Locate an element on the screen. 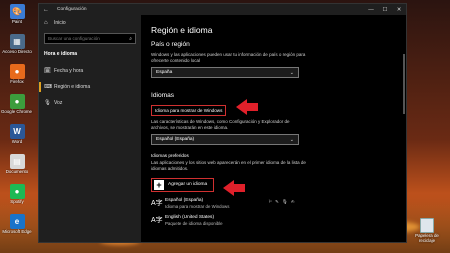  language-icon: ⌨ is located at coordinates (48, 87).